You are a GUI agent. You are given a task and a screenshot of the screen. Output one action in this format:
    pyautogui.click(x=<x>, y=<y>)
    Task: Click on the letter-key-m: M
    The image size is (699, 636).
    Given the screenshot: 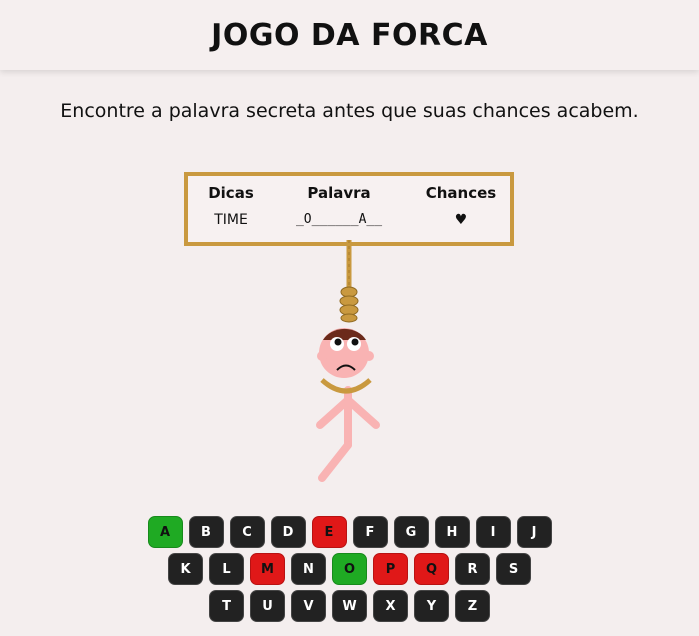 What is the action you would take?
    pyautogui.click(x=267, y=569)
    